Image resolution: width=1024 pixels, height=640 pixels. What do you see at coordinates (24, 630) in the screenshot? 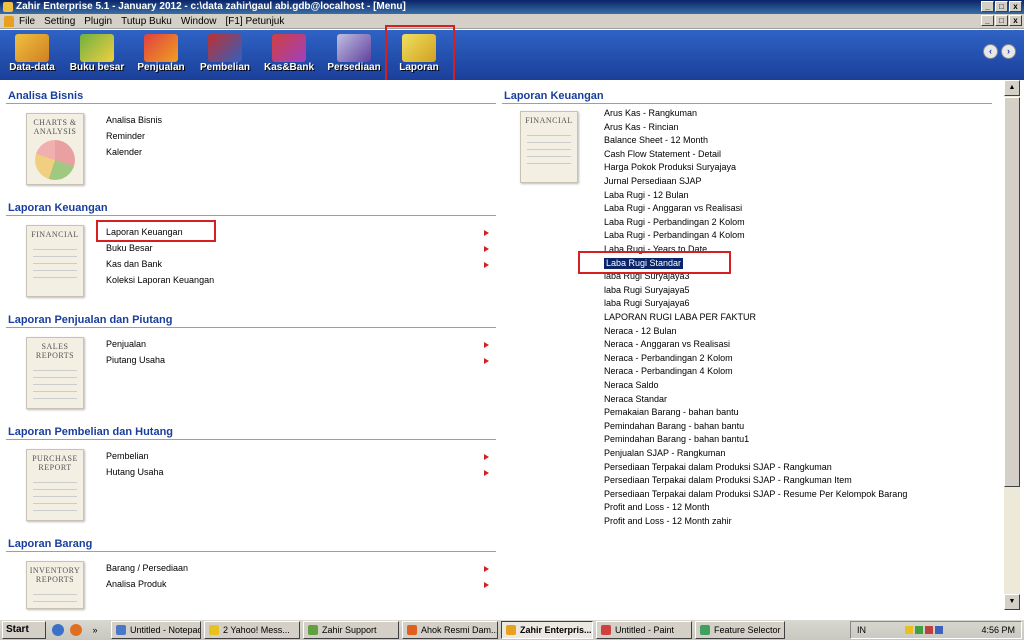
I see `start-button: Start` at bounding box center [24, 630].